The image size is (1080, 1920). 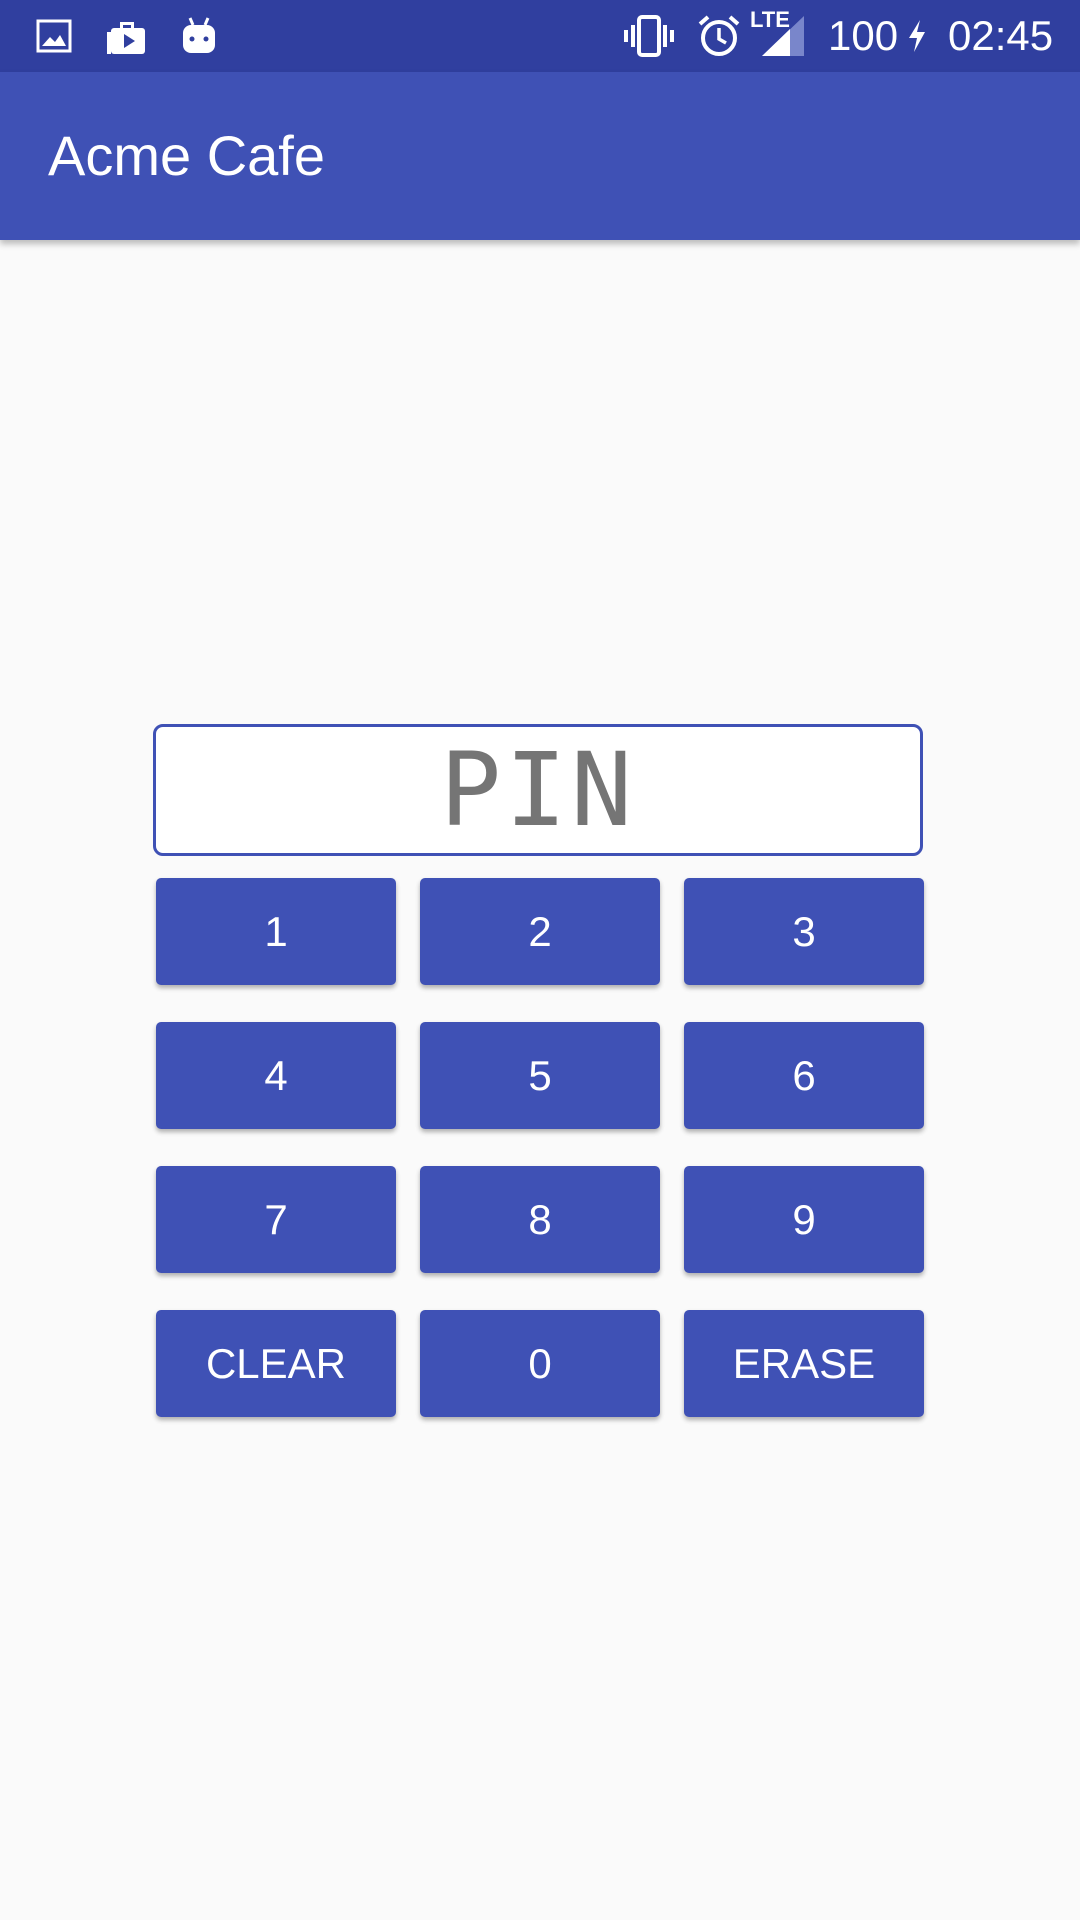 I want to click on battery-level: 100, so click(x=863, y=35).